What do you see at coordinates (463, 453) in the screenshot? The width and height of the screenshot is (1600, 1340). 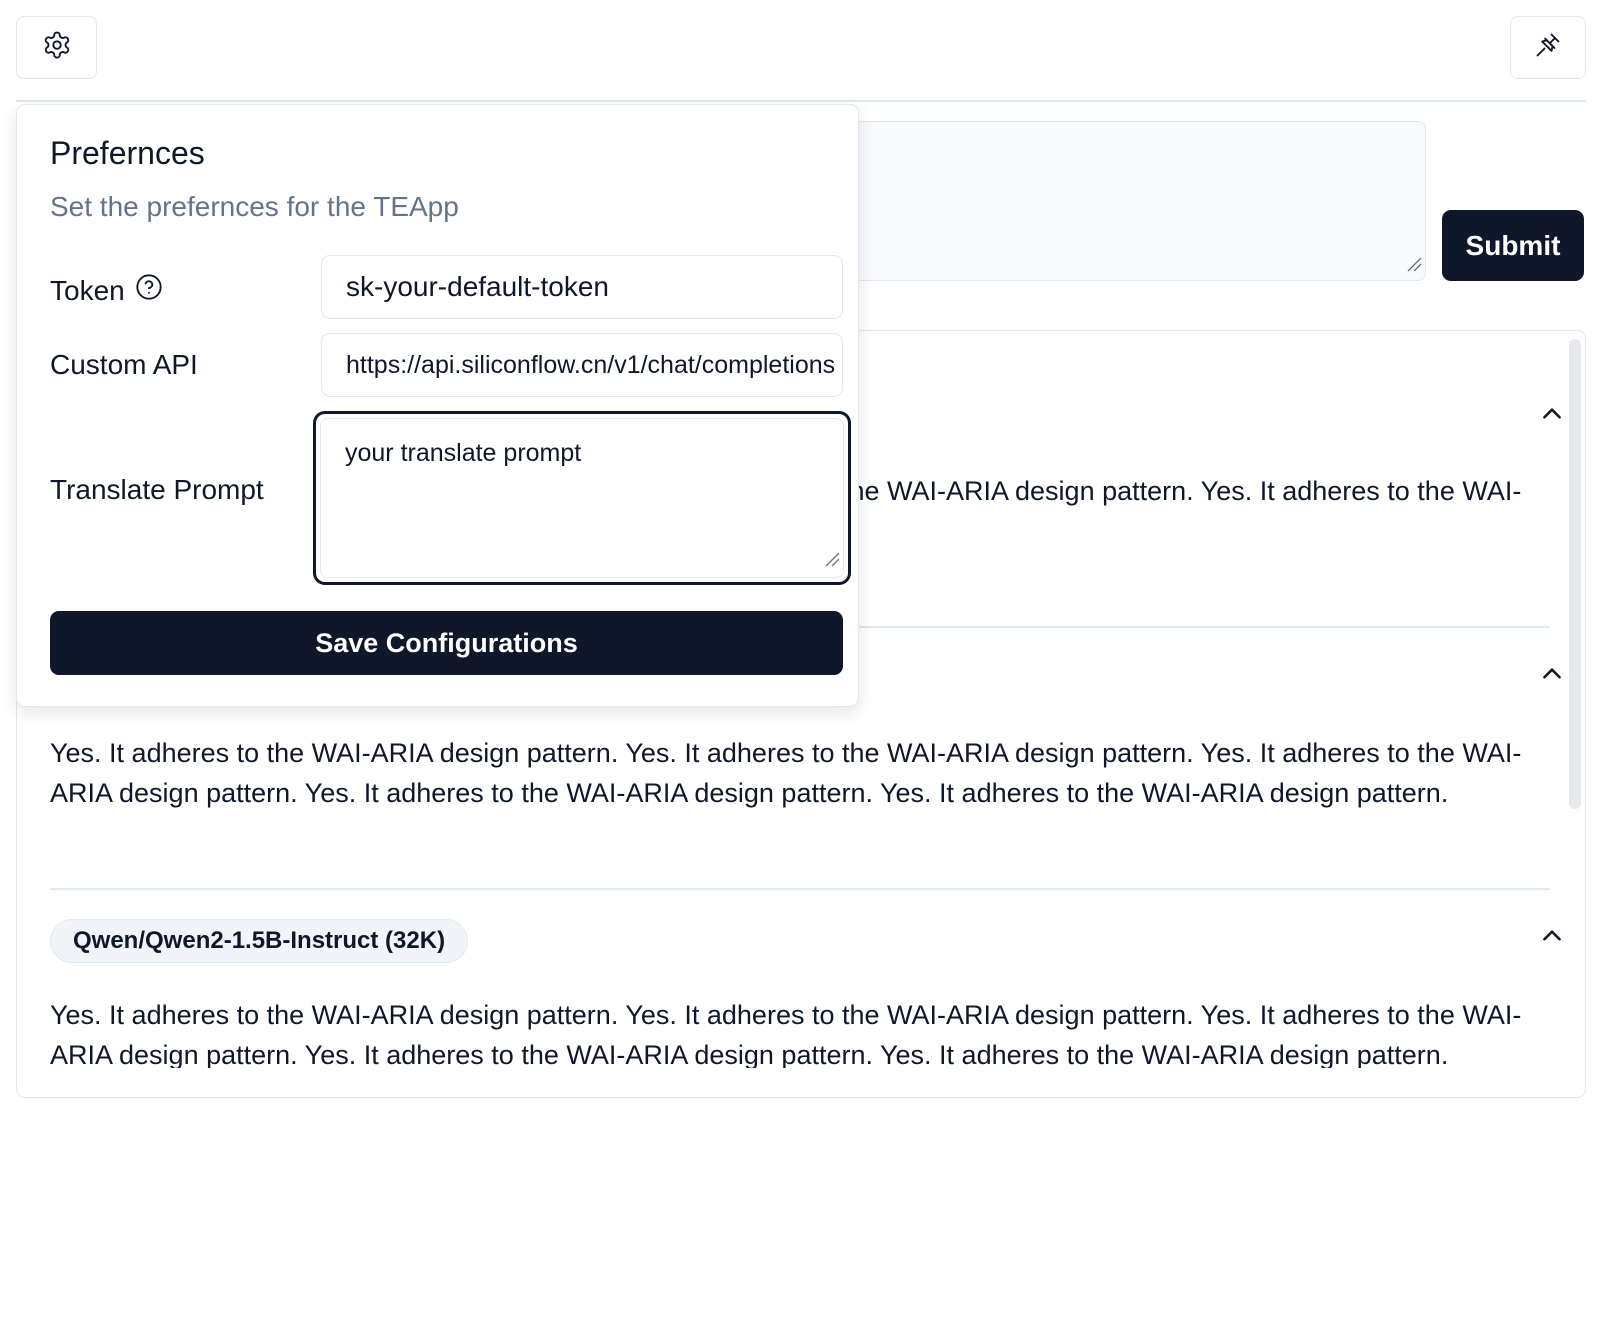 I see `translate-prompt-text: your translate prompt` at bounding box center [463, 453].